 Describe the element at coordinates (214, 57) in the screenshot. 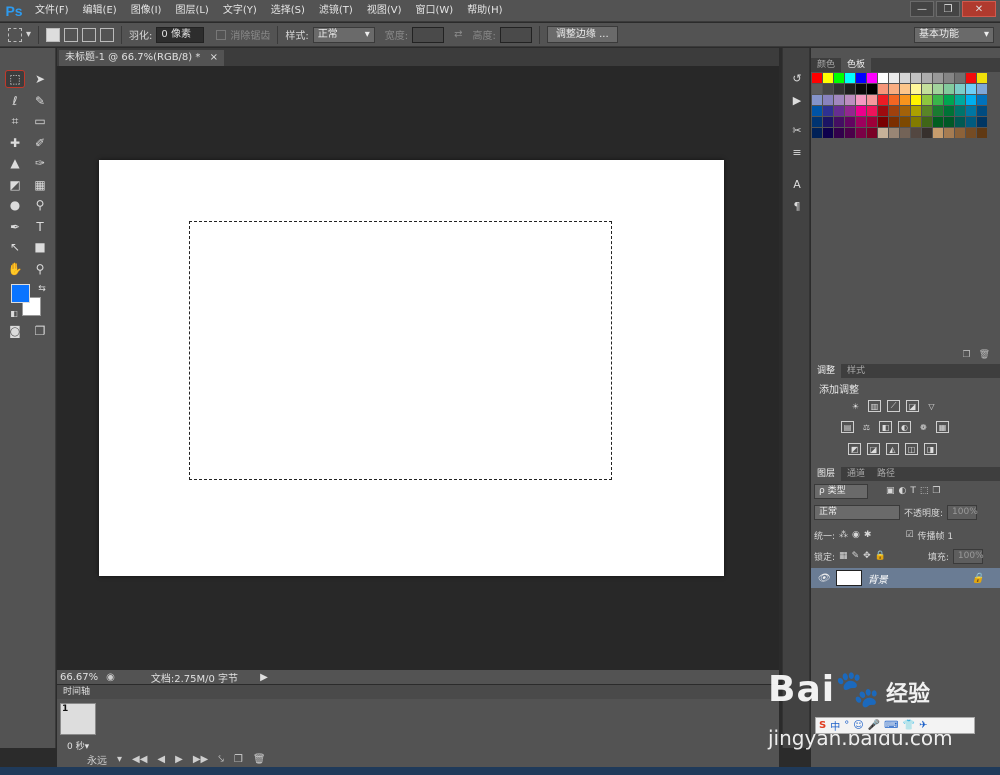

I see `close-tab-icon: ×` at that location.